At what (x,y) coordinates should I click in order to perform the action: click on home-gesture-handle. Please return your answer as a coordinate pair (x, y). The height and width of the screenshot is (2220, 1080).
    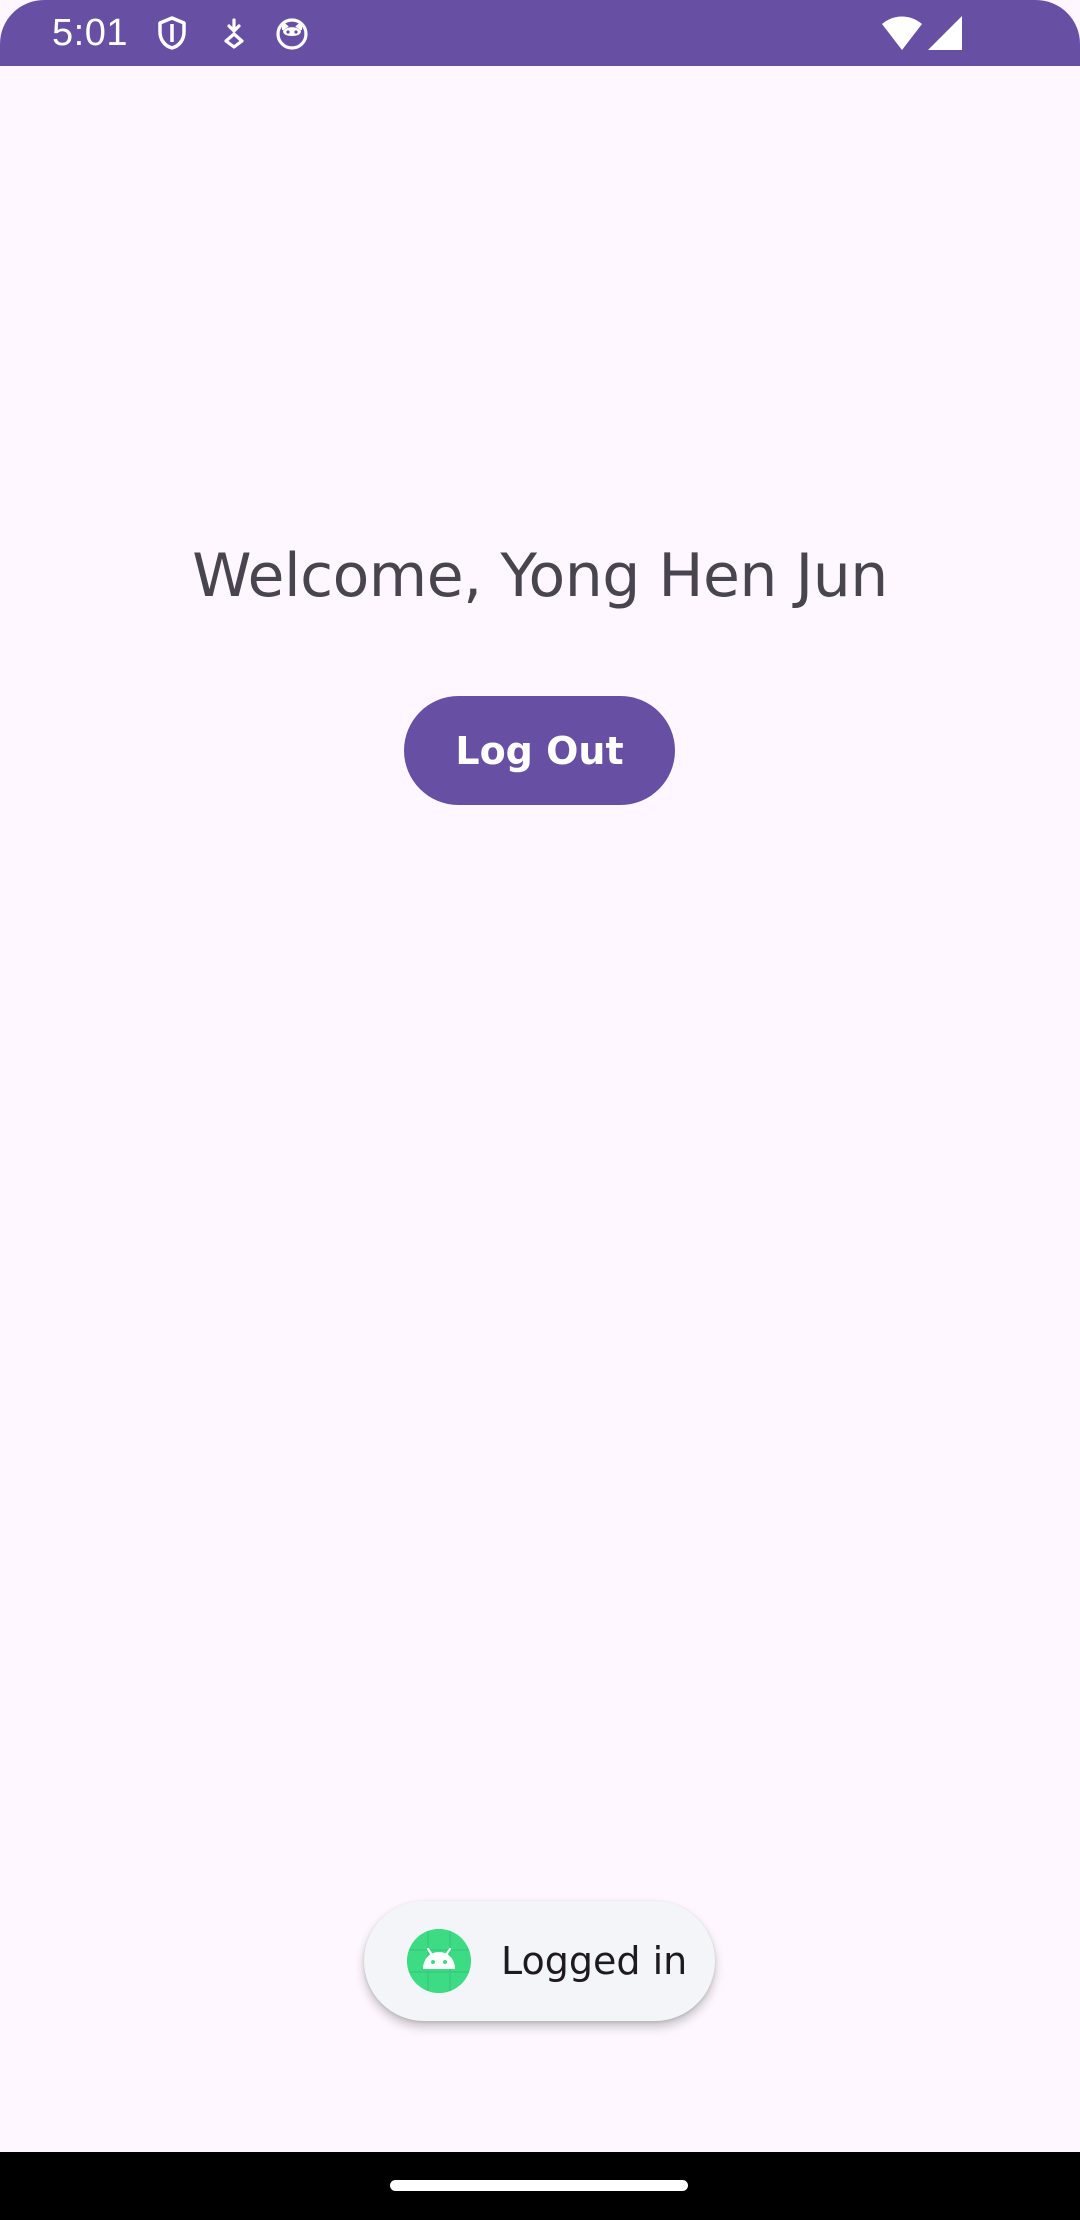
    Looking at the image, I should click on (539, 2185).